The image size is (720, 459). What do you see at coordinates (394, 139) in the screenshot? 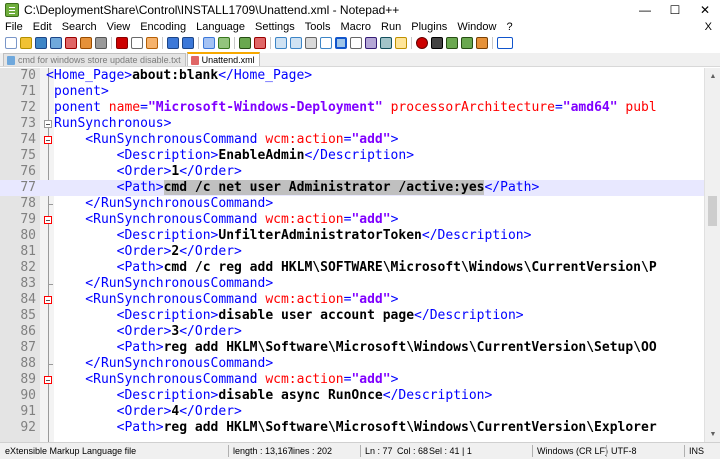
I see `code-token: >` at bounding box center [394, 139].